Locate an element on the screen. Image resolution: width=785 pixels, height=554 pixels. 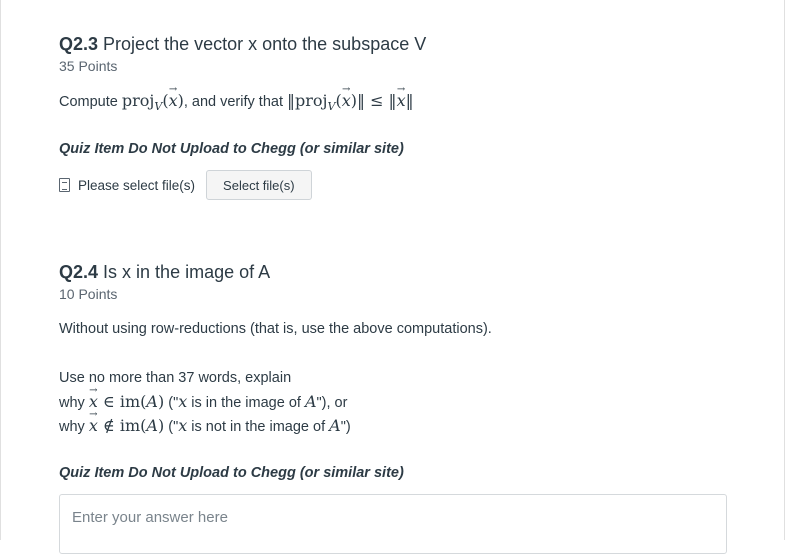
not-in-image-text: is not in the image of is located at coordinates (258, 427).